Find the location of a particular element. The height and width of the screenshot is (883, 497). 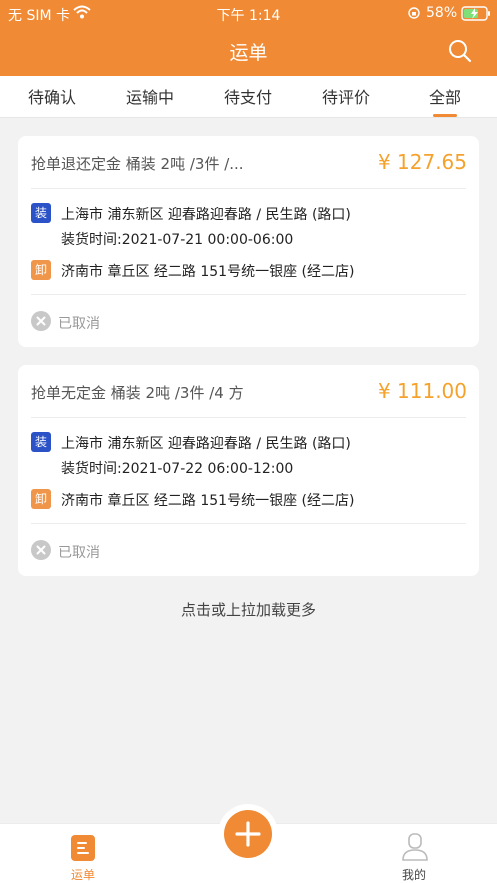

nav-waybill-label: 运单 is located at coordinates (83, 874).